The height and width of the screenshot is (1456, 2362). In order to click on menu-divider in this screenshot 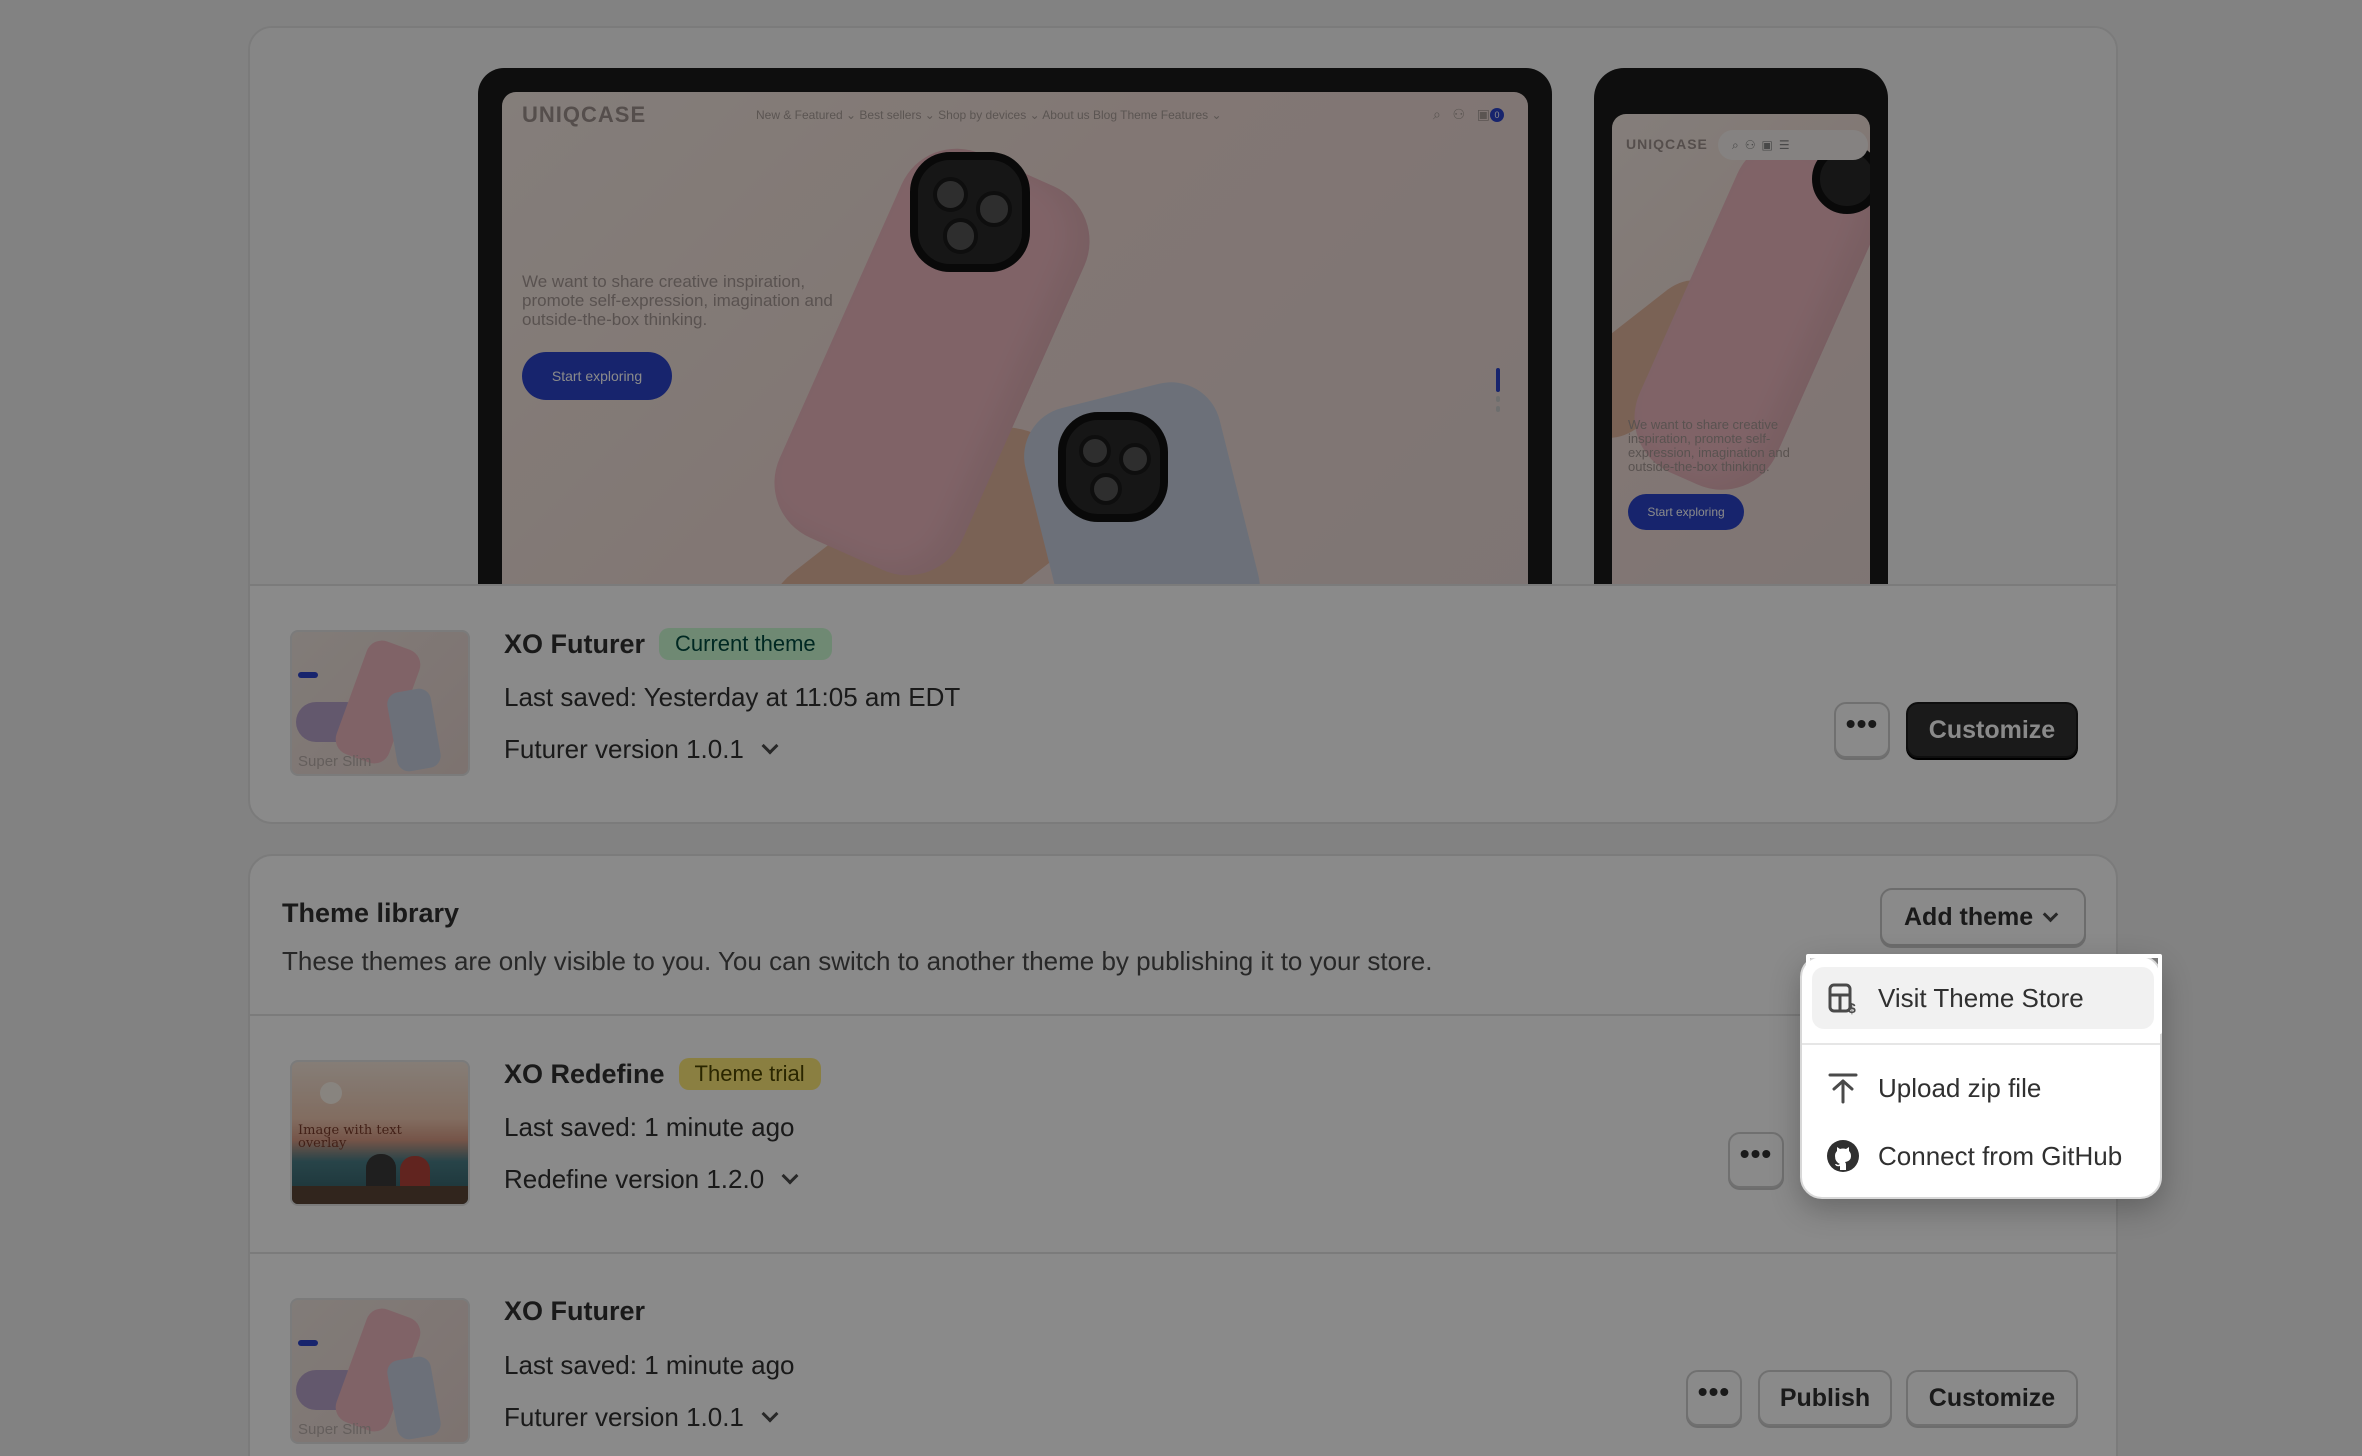, I will do `click(1981, 1044)`.